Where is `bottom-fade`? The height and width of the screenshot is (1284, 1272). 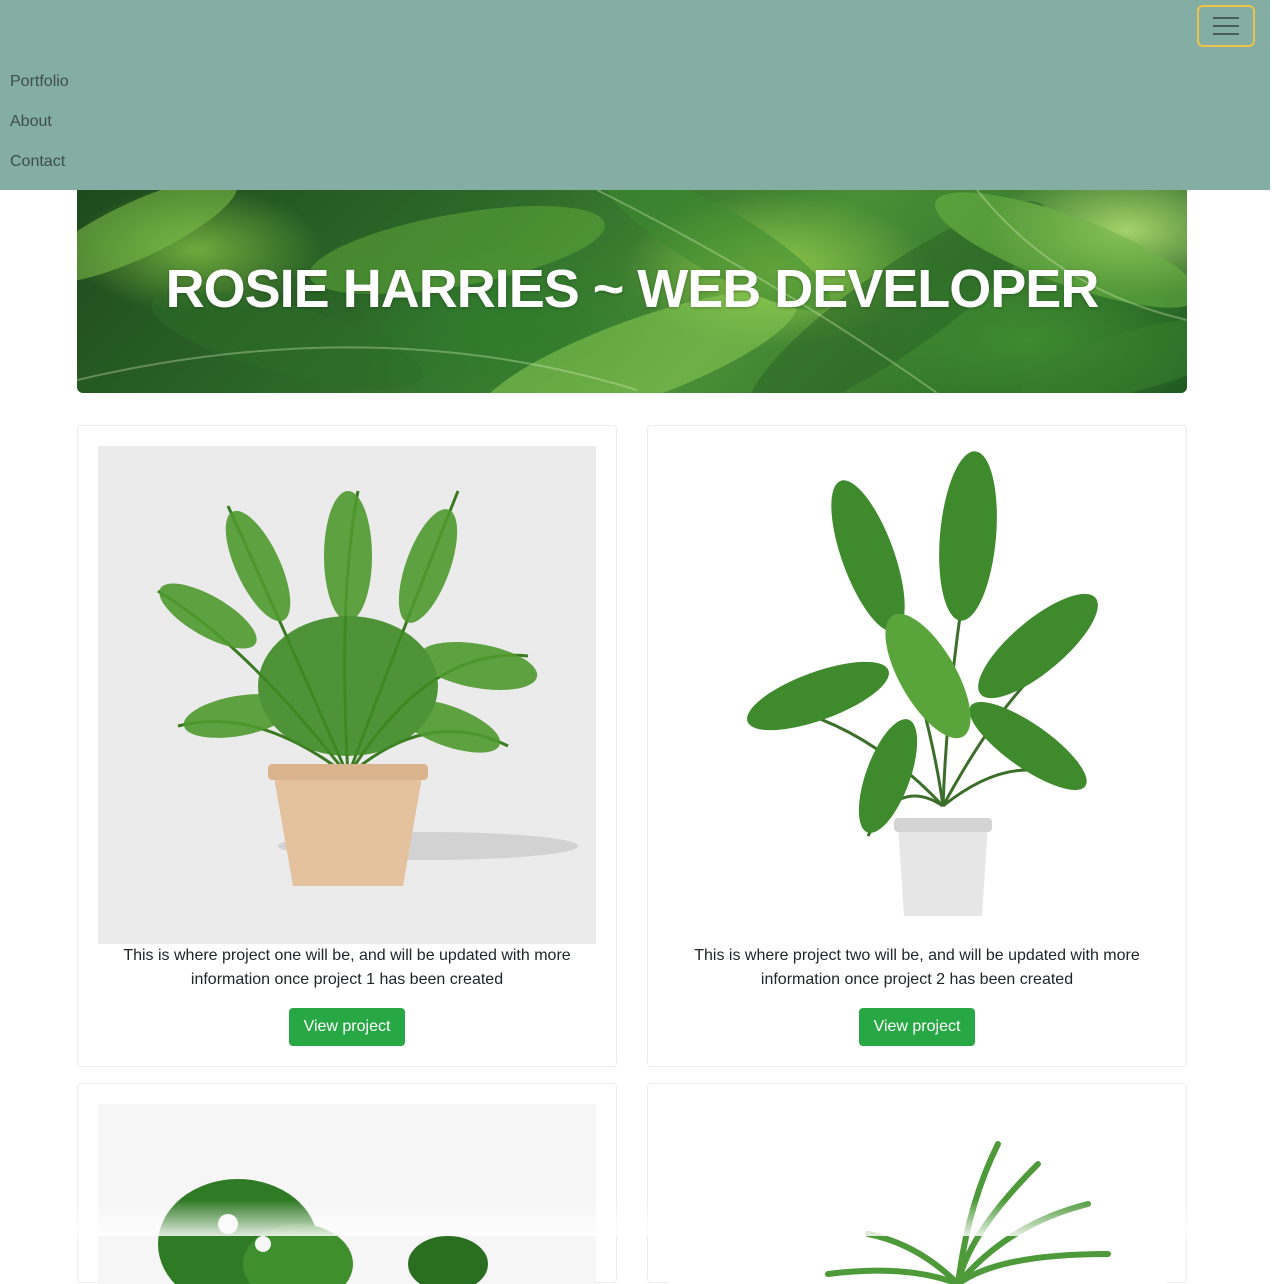
bottom-fade is located at coordinates (636, 1218).